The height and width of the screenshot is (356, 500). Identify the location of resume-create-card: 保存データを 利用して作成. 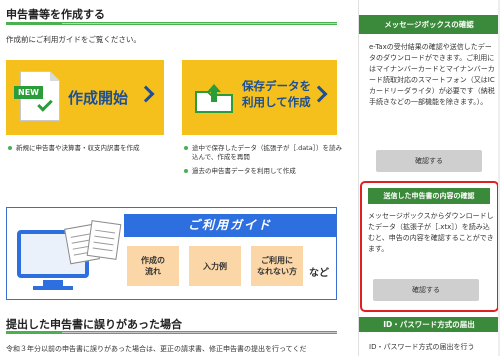
(259, 97).